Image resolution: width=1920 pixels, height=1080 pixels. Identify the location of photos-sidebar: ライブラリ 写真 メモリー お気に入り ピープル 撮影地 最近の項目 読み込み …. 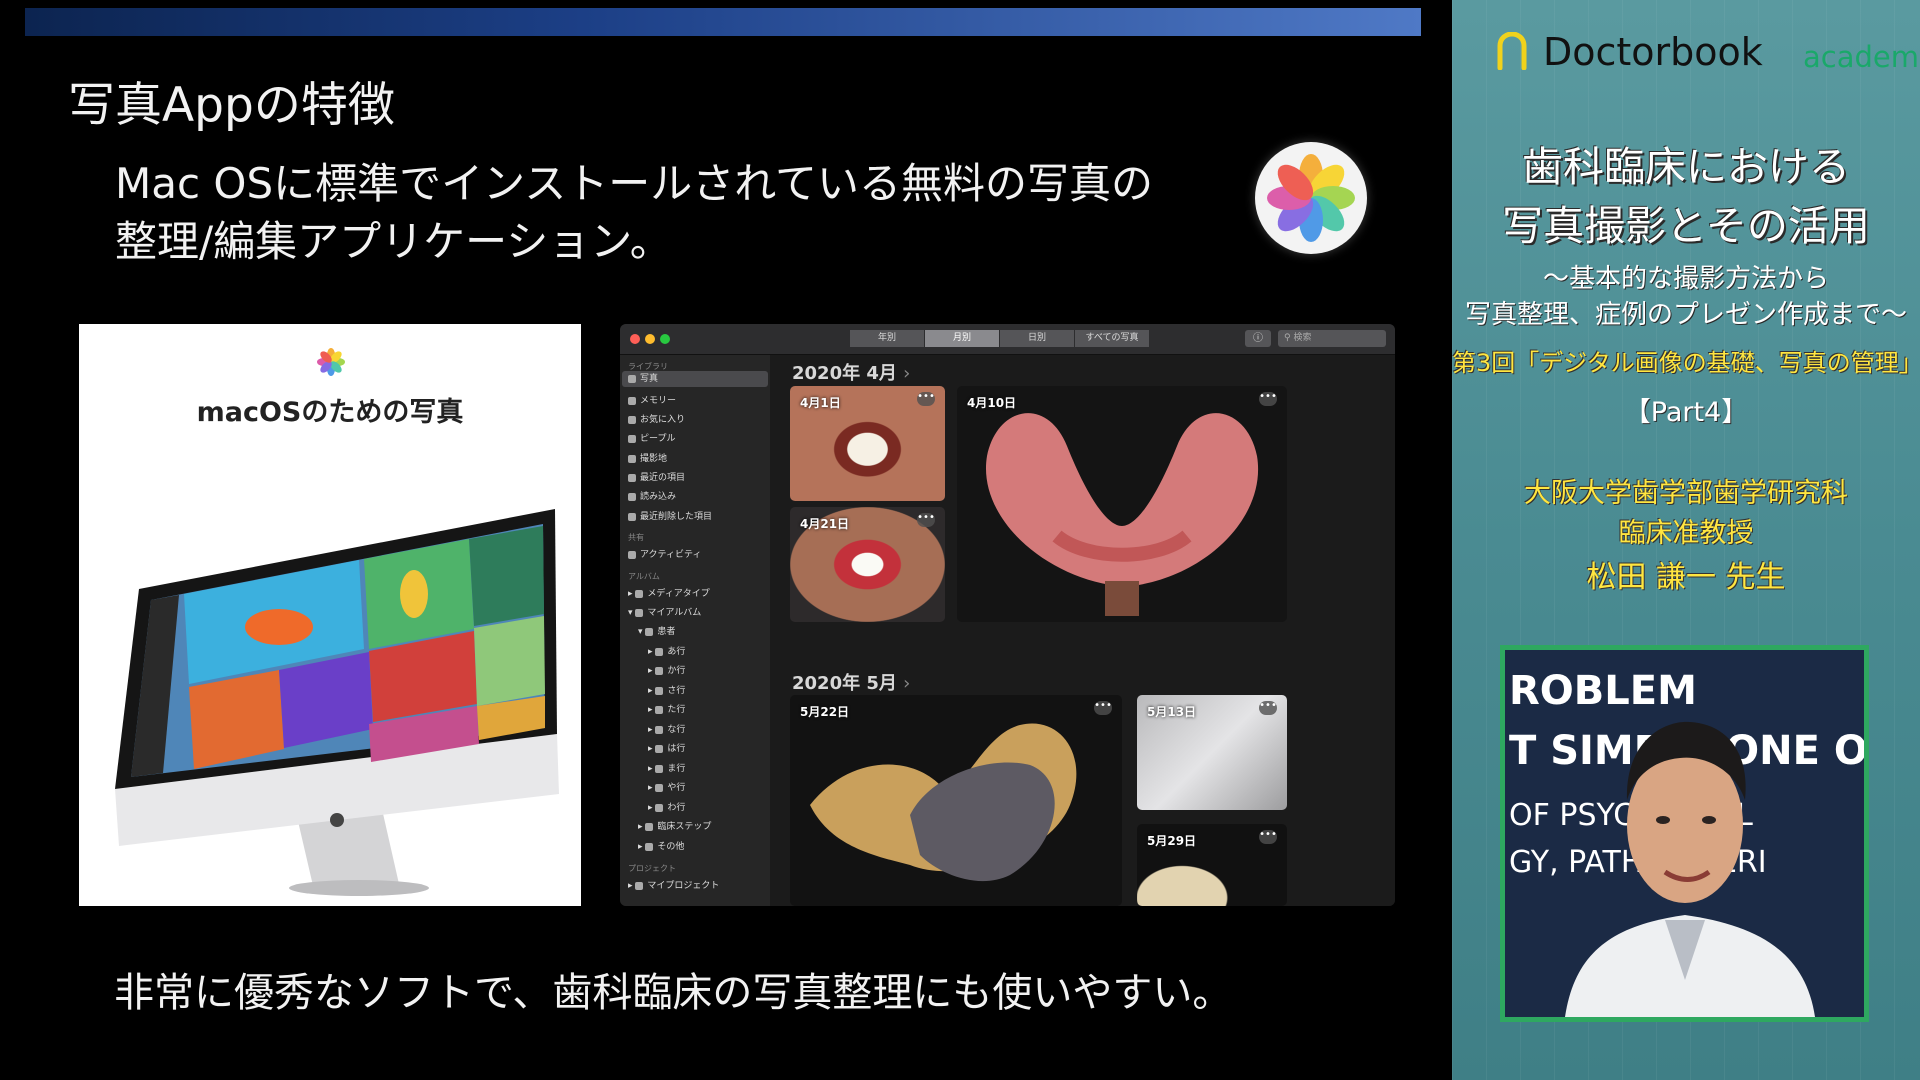
(695, 630).